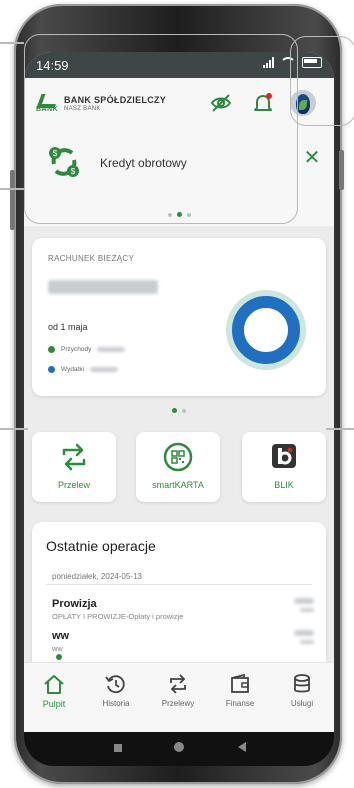 The width and height of the screenshot is (354, 788). What do you see at coordinates (183, 641) in the screenshot?
I see `operation-row: ww ww` at bounding box center [183, 641].